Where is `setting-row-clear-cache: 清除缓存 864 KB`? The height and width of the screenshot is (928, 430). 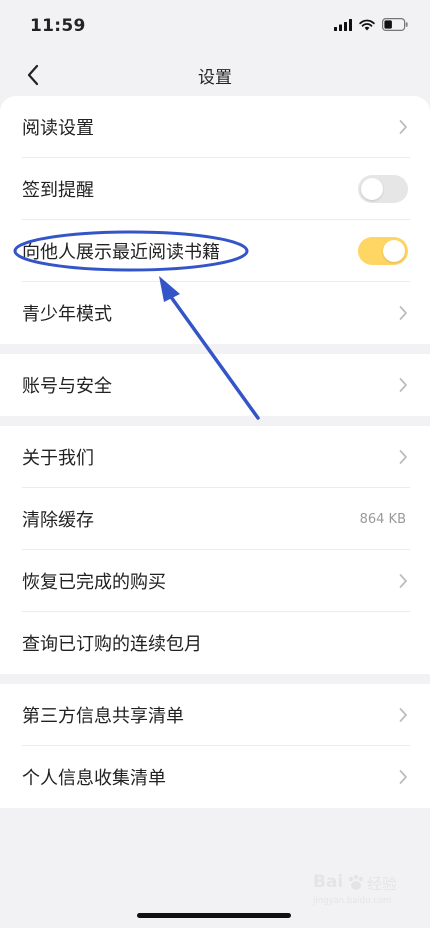
setting-row-clear-cache: 清除缓存 864 KB is located at coordinates (215, 519).